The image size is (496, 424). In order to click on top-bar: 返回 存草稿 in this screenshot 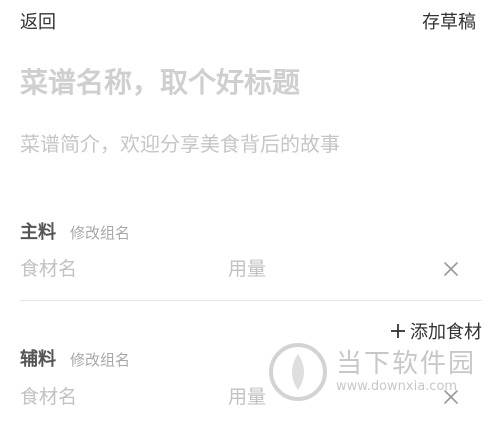, I will do `click(248, 20)`.